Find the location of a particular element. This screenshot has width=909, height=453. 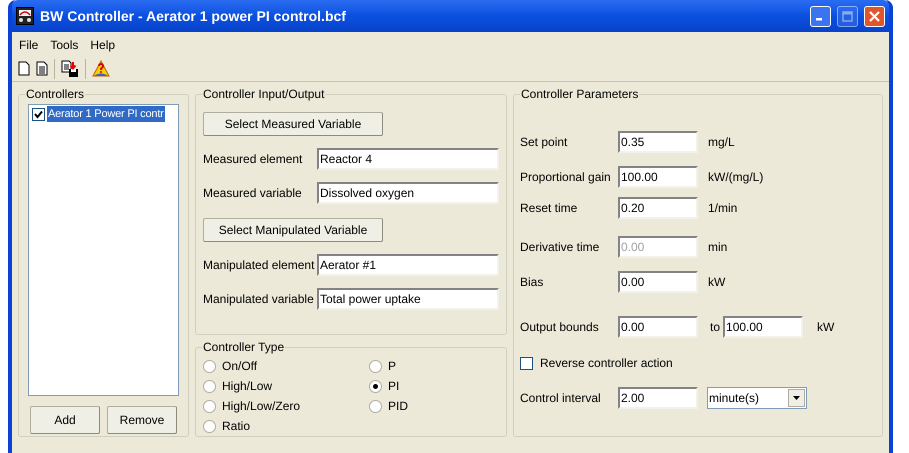

list-item: Aerator 1 Power PI contr is located at coordinates (106, 114).